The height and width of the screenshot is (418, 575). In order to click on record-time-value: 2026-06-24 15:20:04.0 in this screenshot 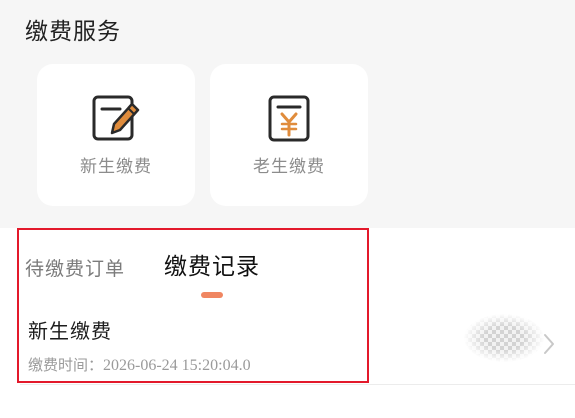, I will do `click(177, 365)`.